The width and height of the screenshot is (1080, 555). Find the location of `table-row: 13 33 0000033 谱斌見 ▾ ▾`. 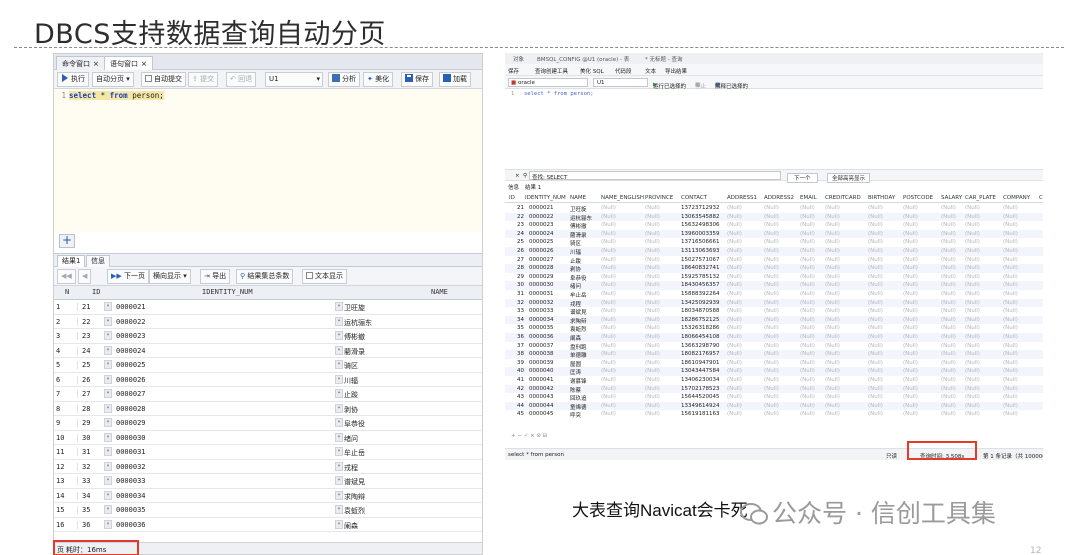

table-row: 13 33 0000033 谱斌見 ▾ ▾ is located at coordinates (268, 481).